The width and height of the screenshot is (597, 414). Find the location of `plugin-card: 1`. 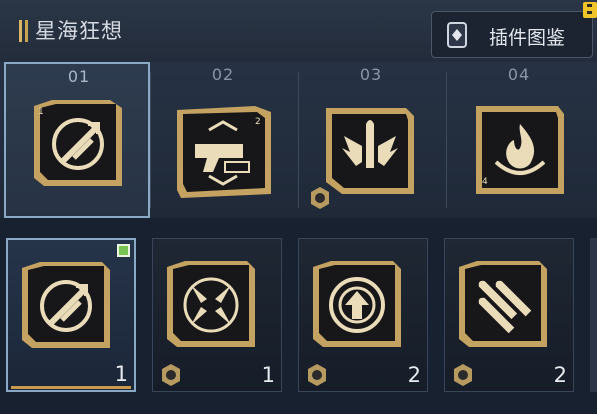

plugin-card: 1 is located at coordinates (78, 145).